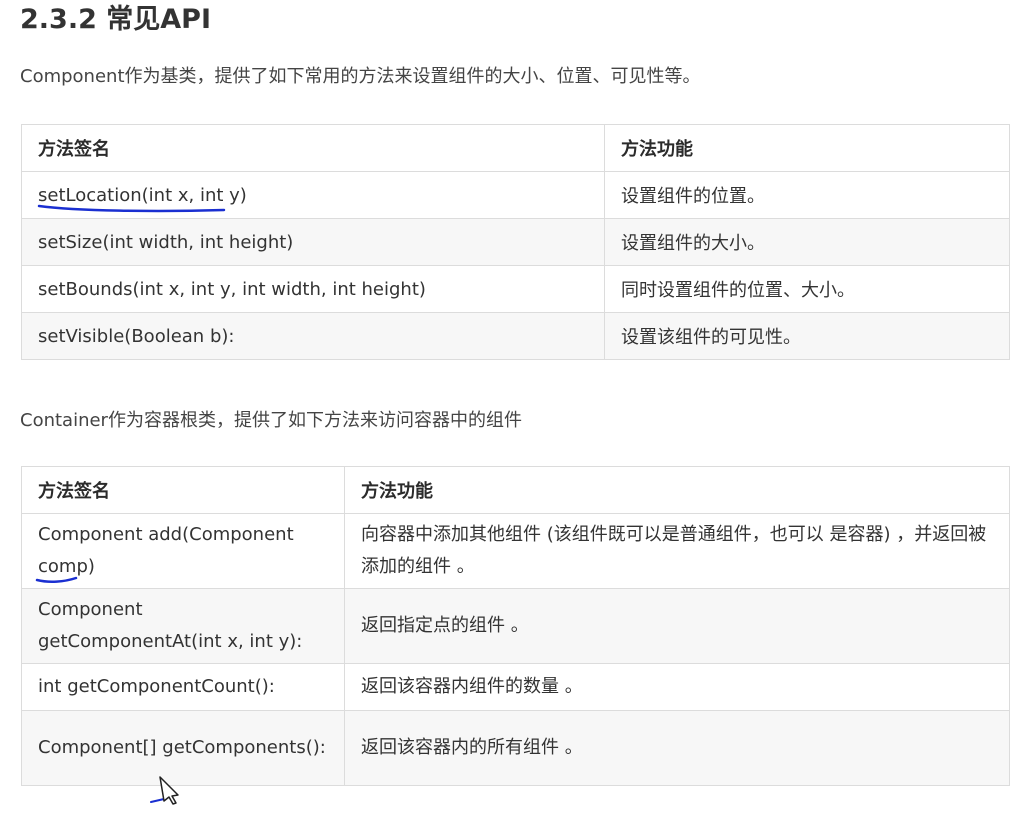  I want to click on table-row: setSize(int width, int height) 设置组件的大小。, so click(515, 242).